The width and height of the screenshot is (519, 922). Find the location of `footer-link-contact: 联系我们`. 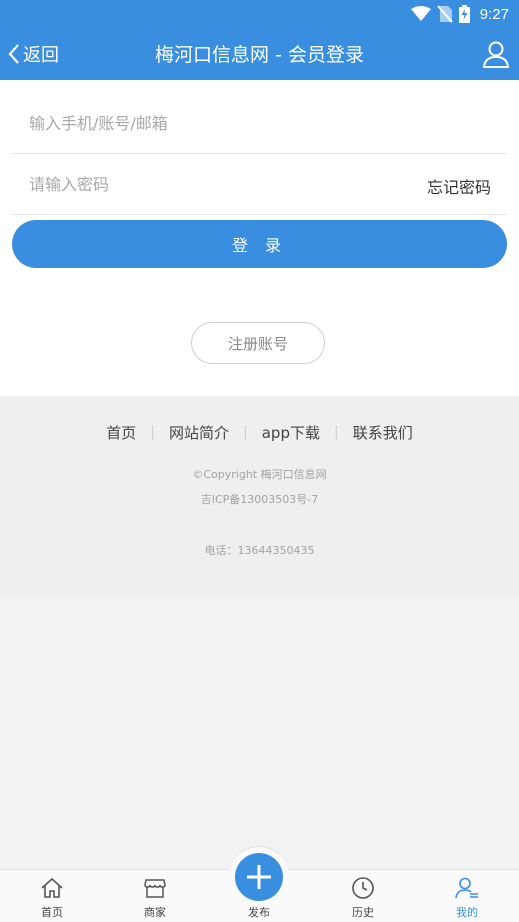

footer-link-contact: 联系我们 is located at coordinates (383, 432).